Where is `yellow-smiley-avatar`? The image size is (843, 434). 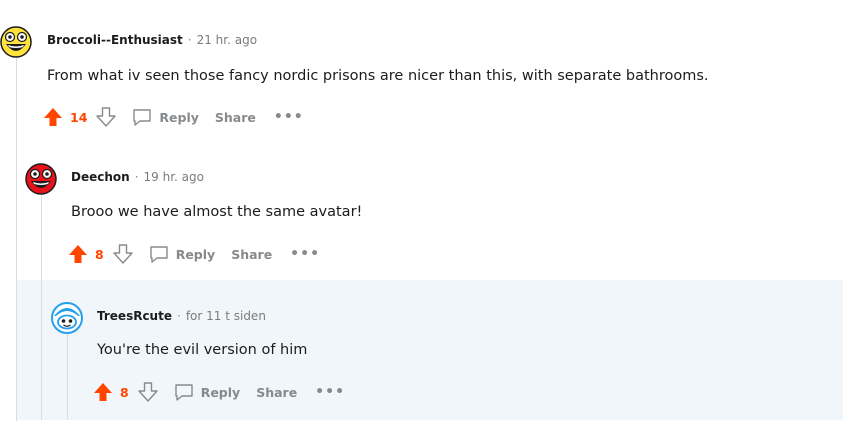 yellow-smiley-avatar is located at coordinates (16, 42).